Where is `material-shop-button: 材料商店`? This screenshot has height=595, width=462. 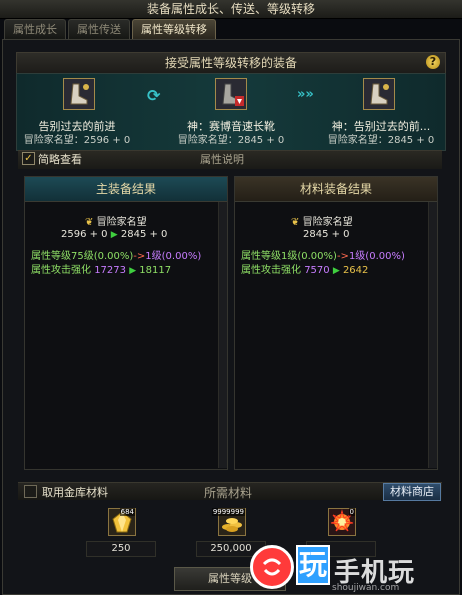
material-shop-button: 材料商店 is located at coordinates (412, 492).